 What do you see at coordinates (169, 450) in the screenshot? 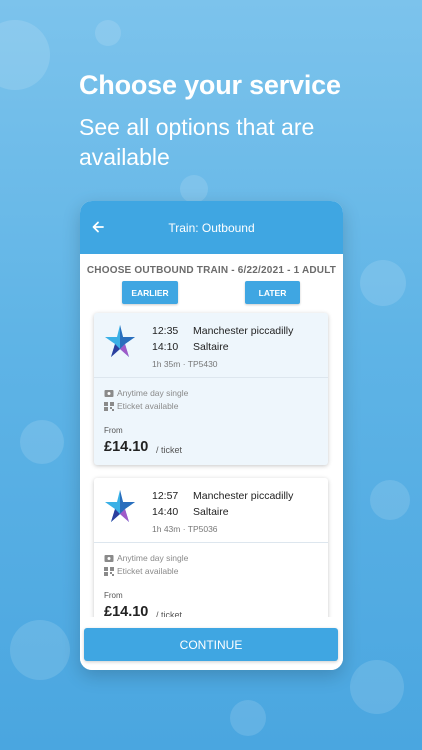
I see `per-ticket-label: / ticket` at bounding box center [169, 450].